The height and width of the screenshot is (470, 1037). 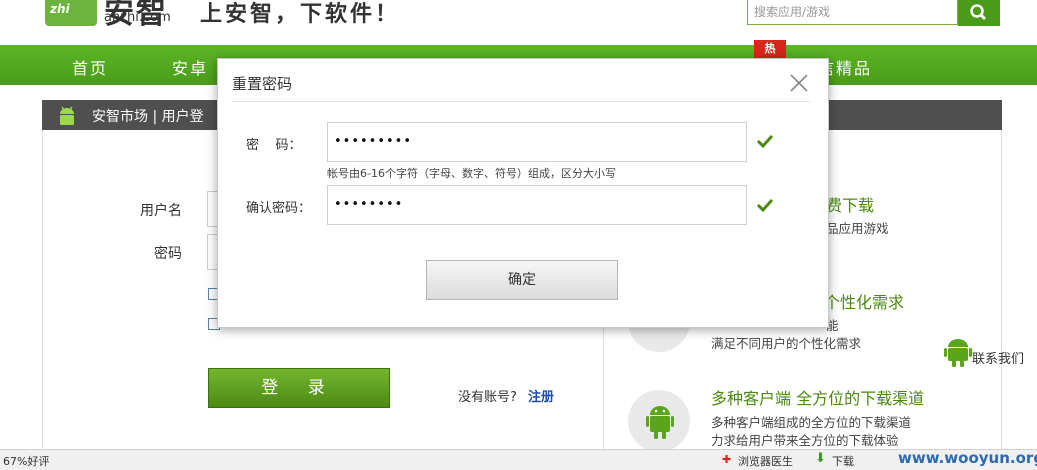 I want to click on nav-item-home: 首页, so click(x=90, y=67).